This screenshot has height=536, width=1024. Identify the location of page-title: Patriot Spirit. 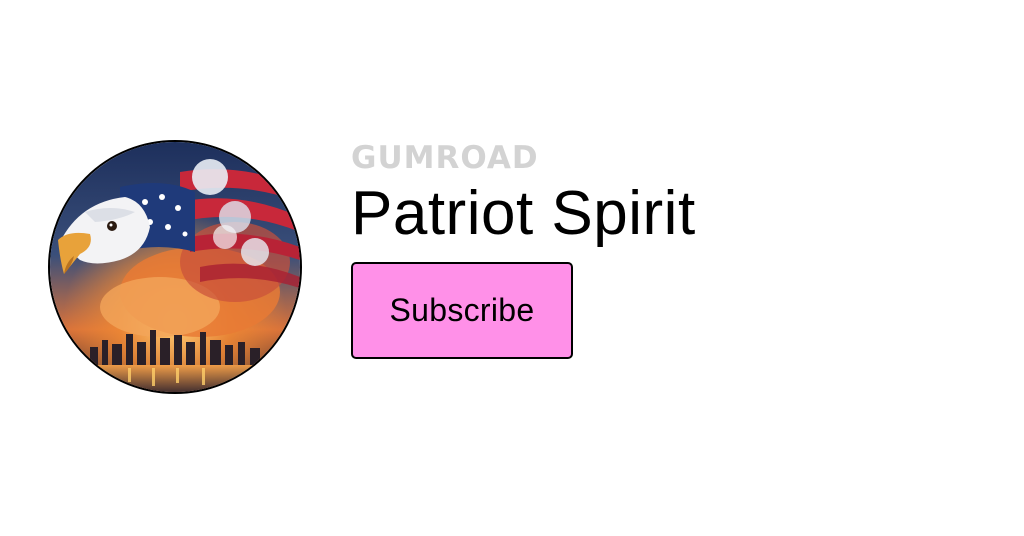
(523, 213).